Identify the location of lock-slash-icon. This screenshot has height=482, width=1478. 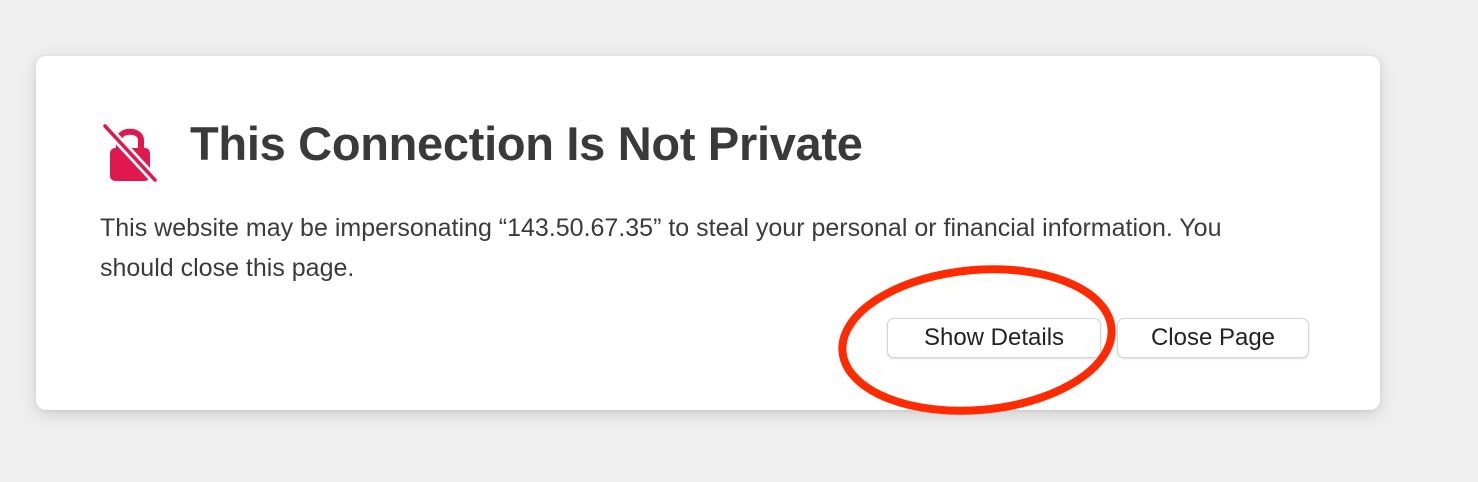
(130, 153).